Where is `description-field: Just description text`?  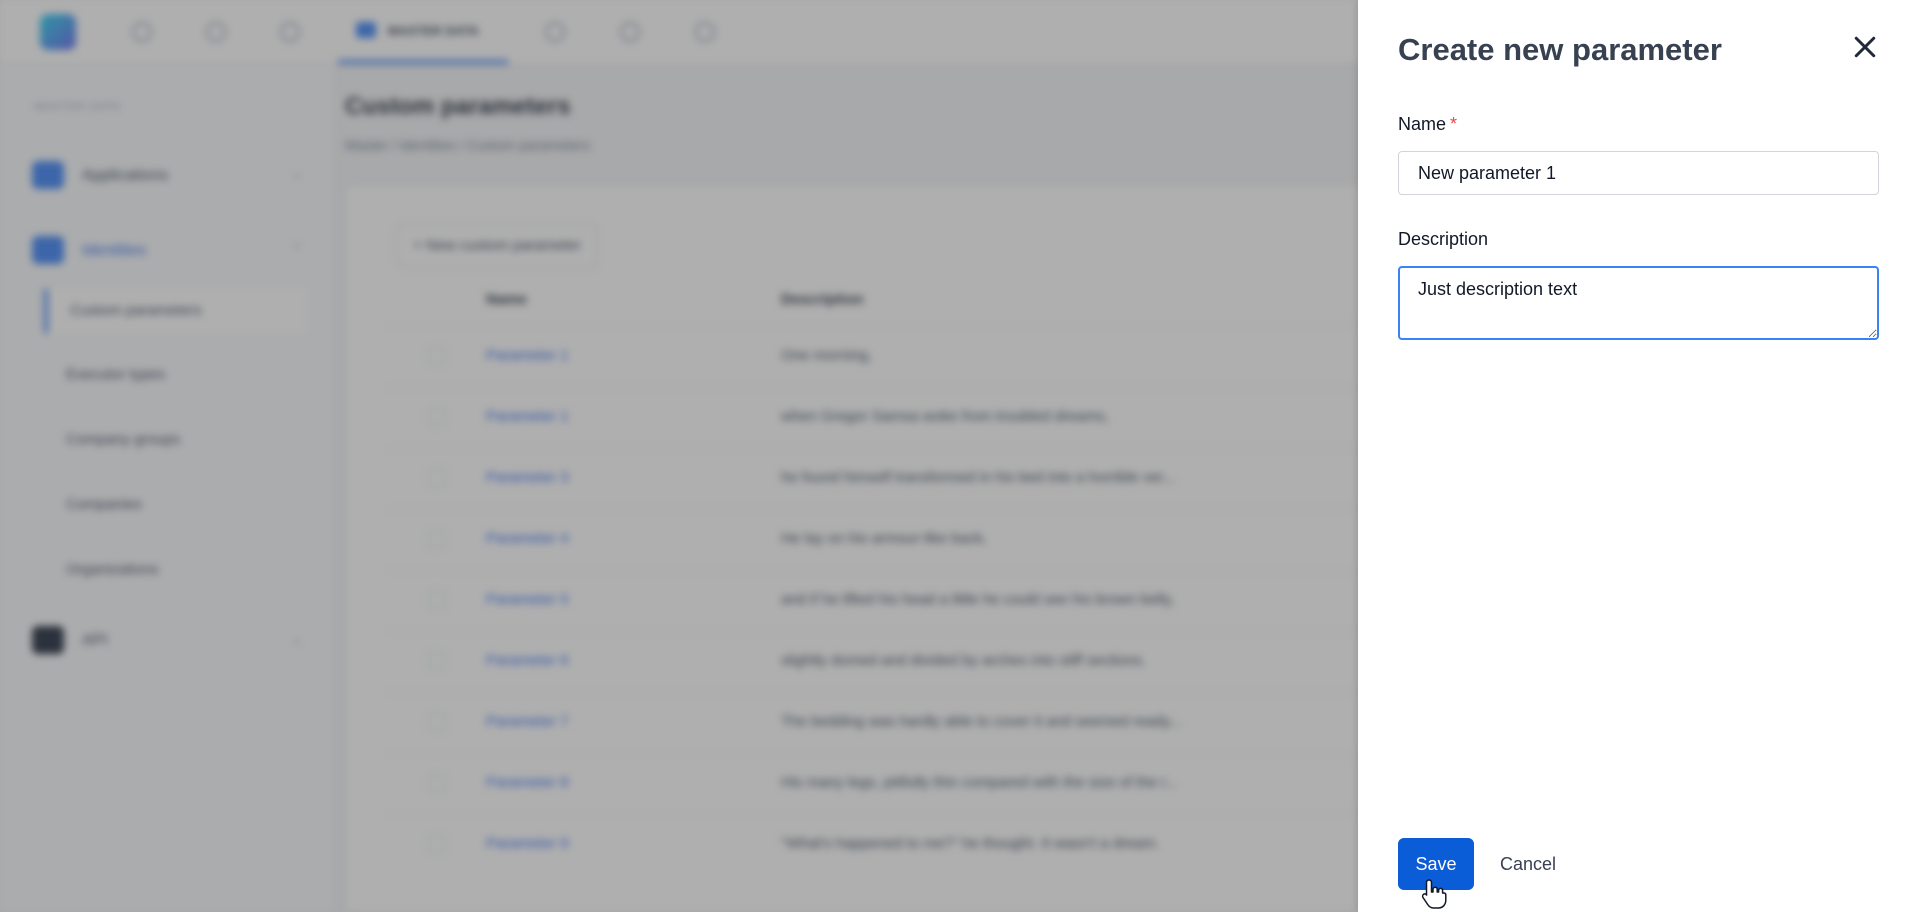 description-field: Just description text is located at coordinates (1638, 303).